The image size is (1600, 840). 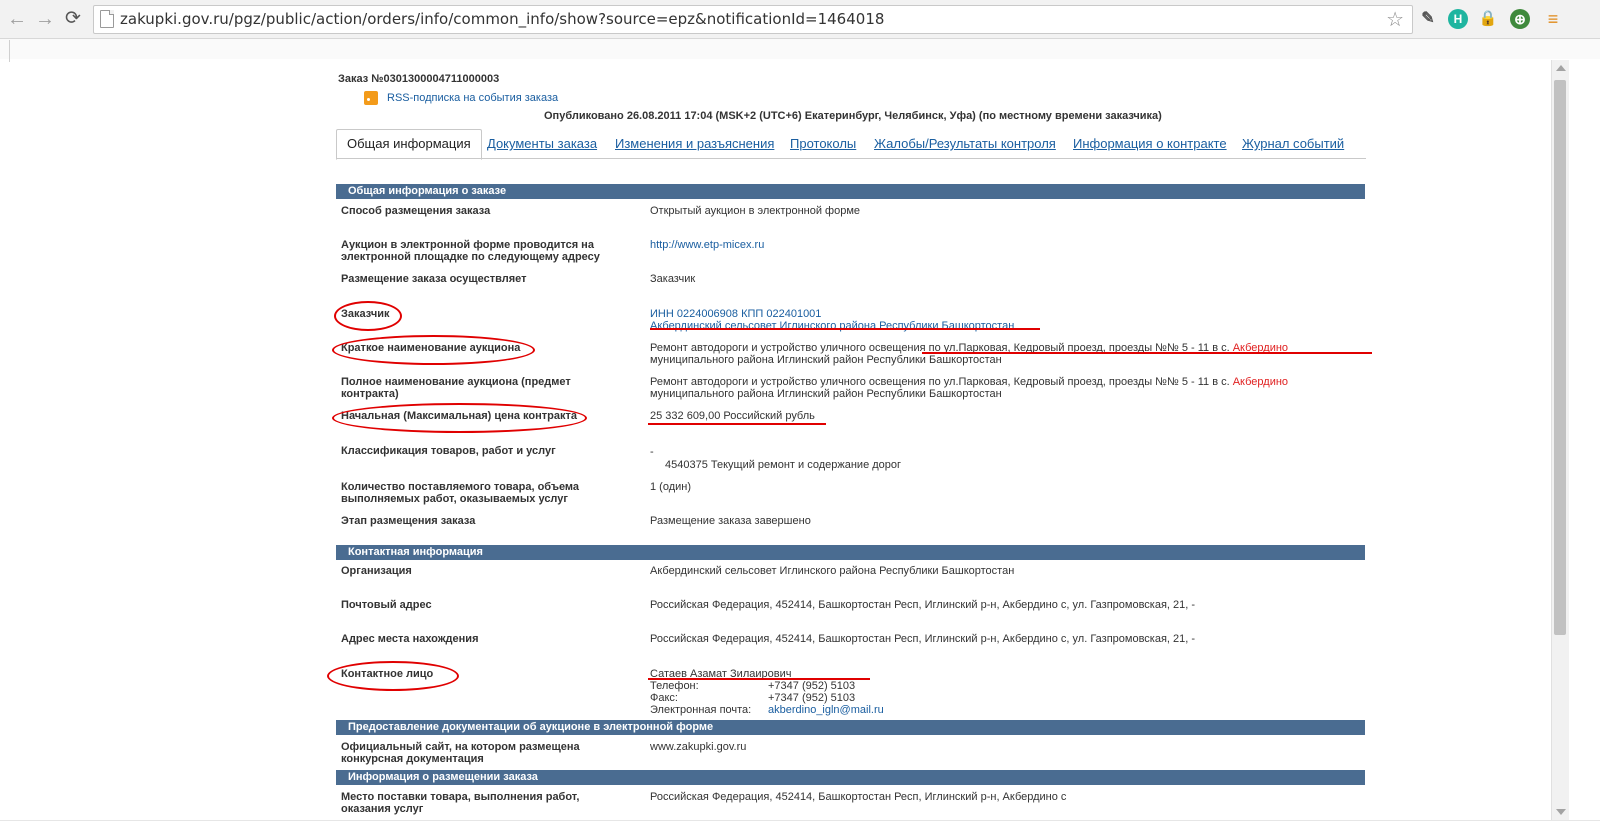 I want to click on email-label: Электронная почта:, so click(x=701, y=710).